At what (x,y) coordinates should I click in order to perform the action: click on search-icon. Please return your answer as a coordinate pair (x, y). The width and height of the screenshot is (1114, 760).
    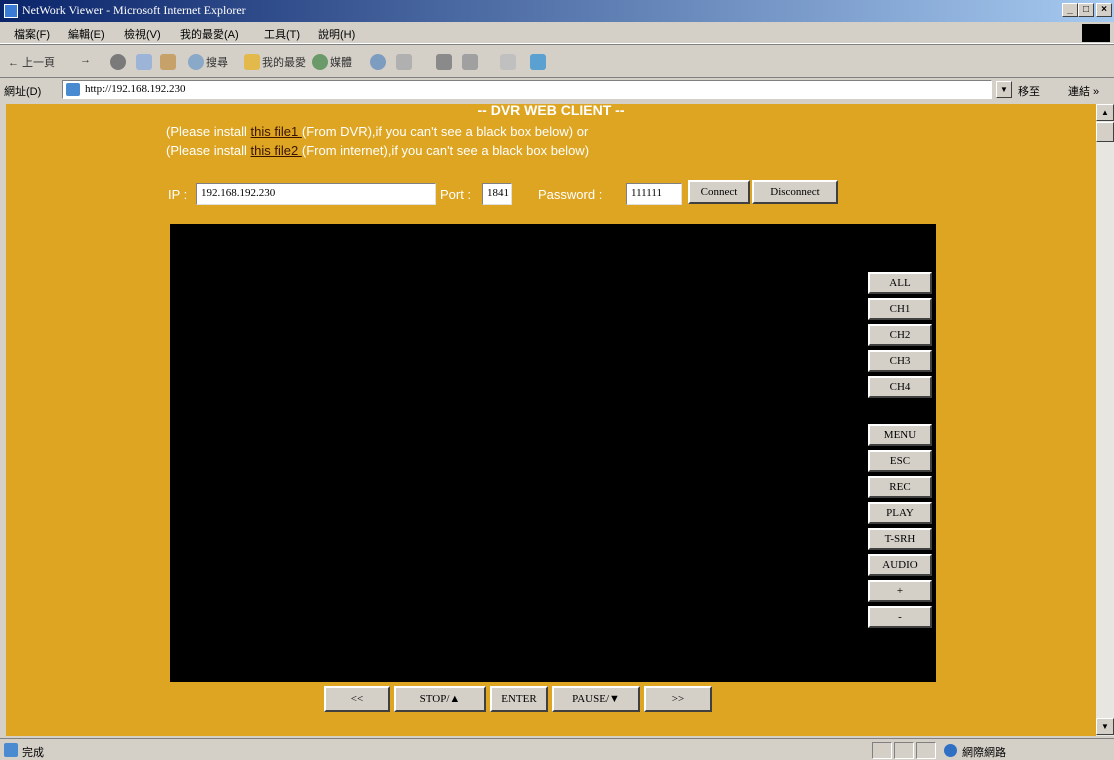
    Looking at the image, I should click on (196, 62).